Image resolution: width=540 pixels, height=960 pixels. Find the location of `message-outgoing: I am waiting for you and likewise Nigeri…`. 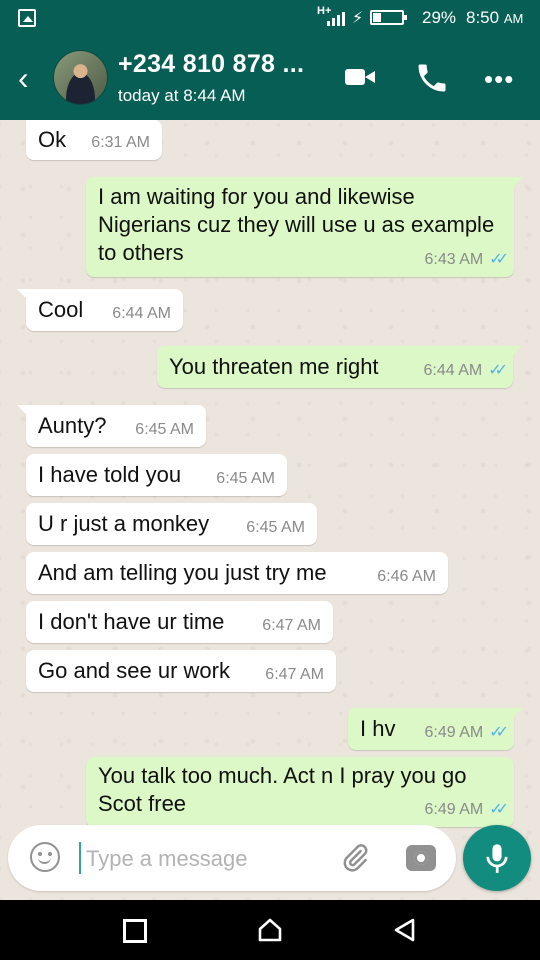

message-outgoing: I am waiting for you and likewise Nigeri… is located at coordinates (304, 227).